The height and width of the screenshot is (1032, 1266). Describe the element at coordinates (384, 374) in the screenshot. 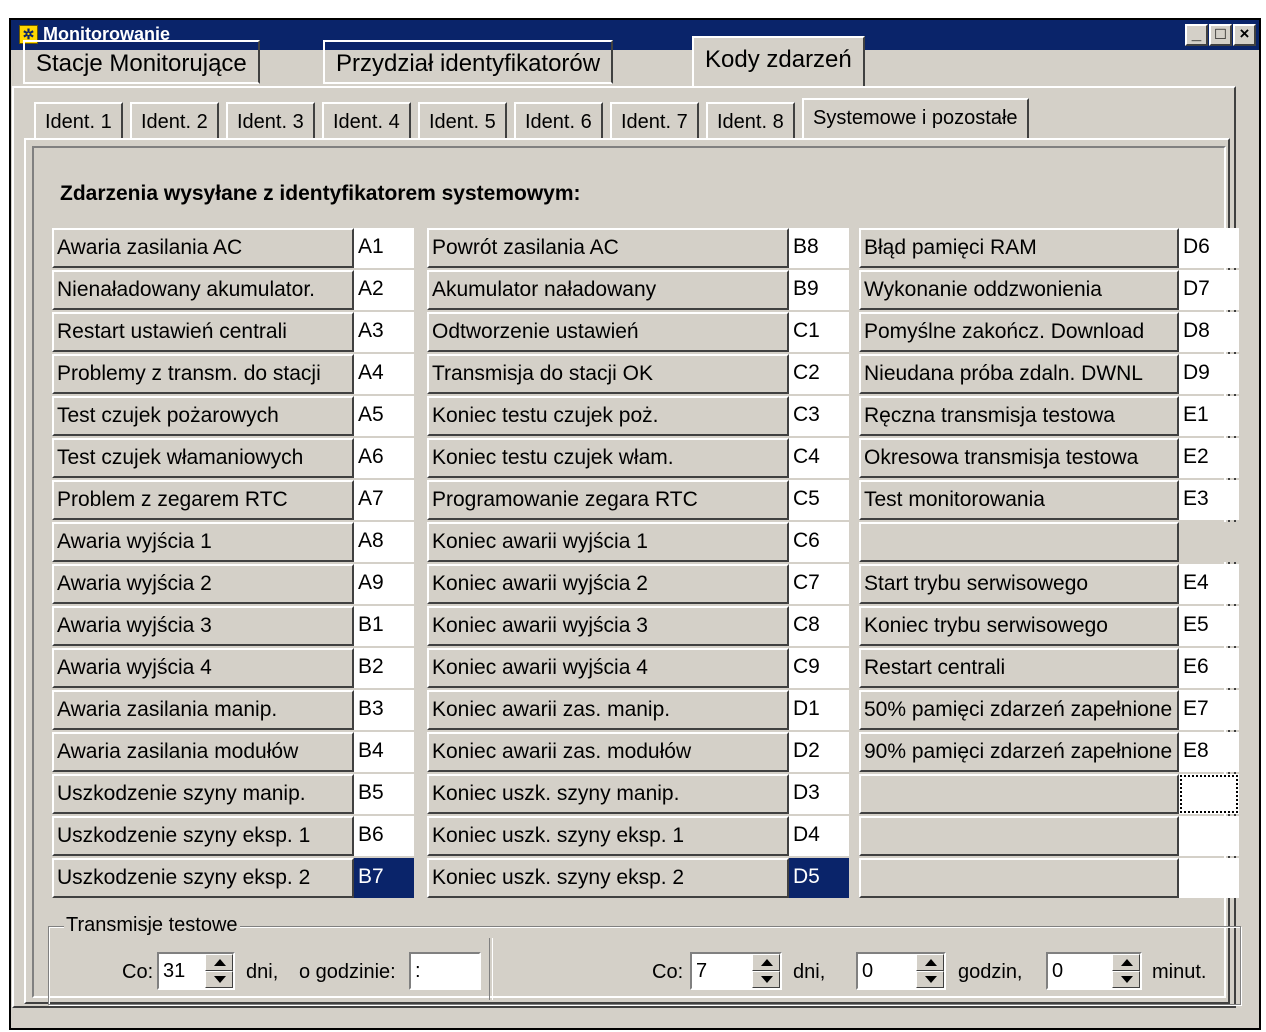

I see `event-code-field: A4` at that location.